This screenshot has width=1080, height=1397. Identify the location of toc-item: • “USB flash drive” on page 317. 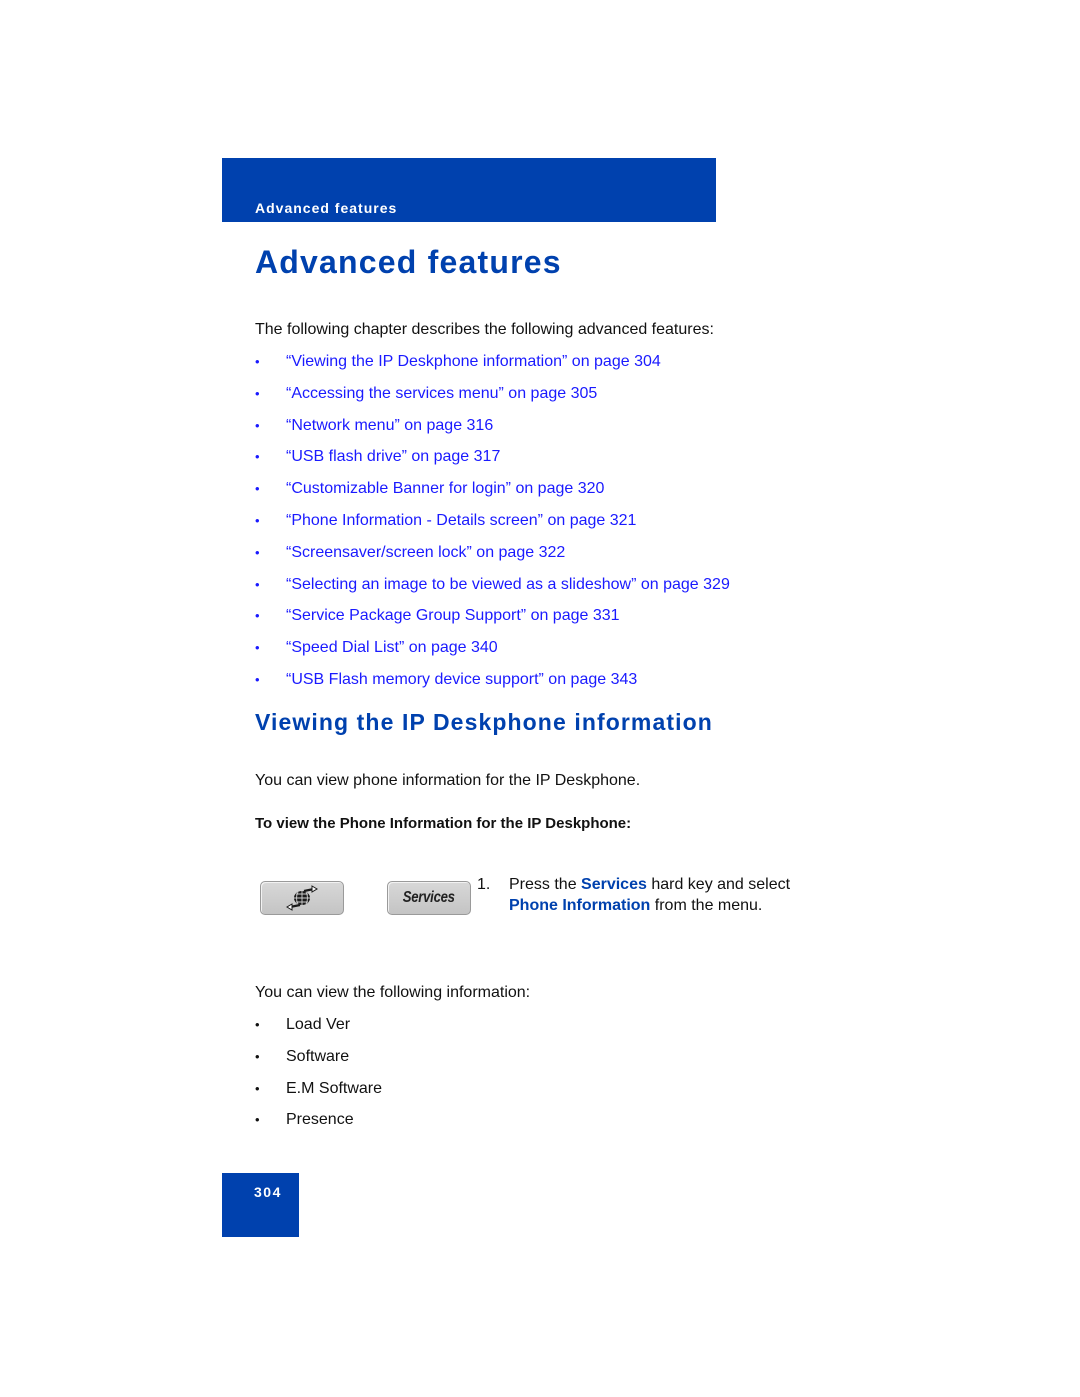
(492, 463).